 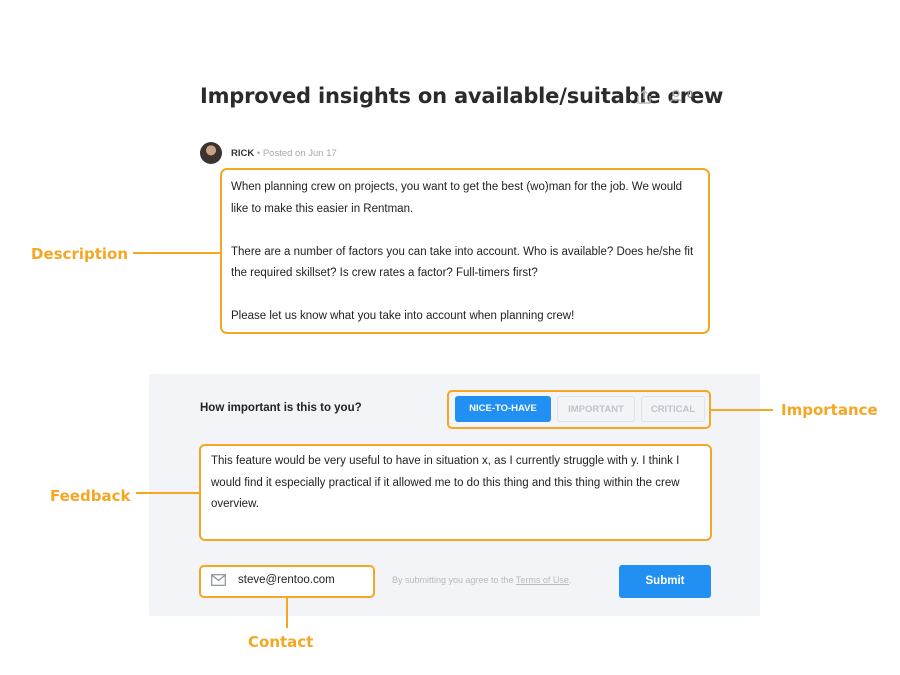 I want to click on description-callout-line, so click(x=176, y=253).